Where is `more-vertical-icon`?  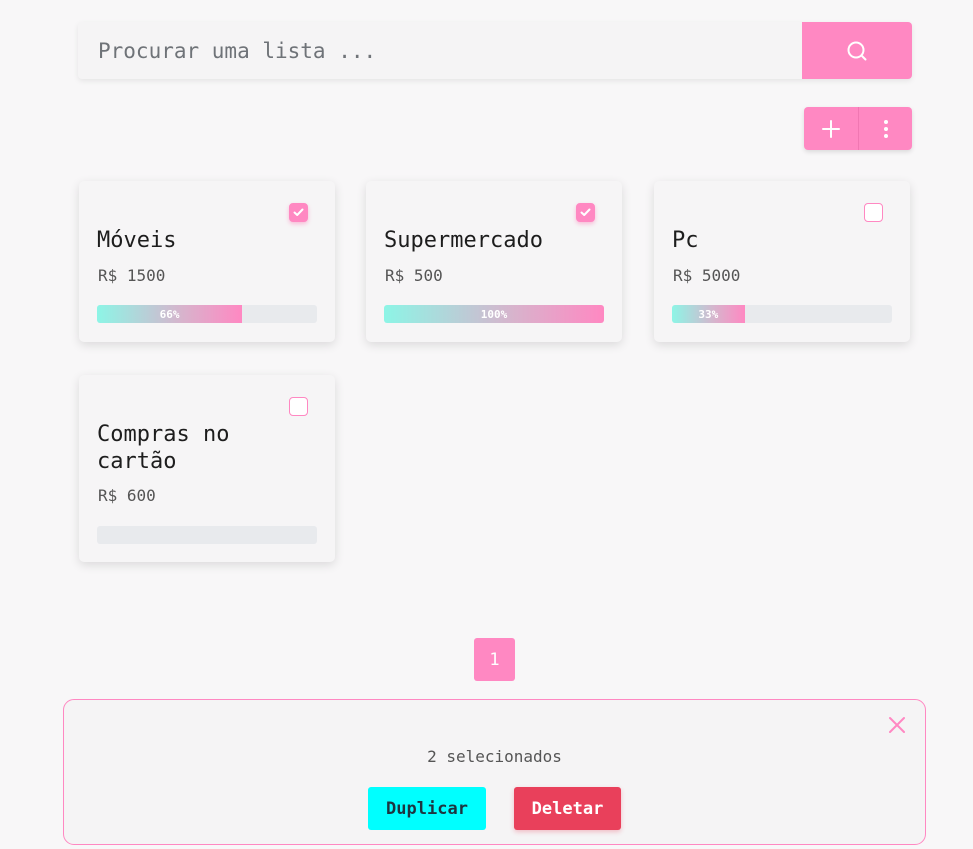
more-vertical-icon is located at coordinates (885, 128).